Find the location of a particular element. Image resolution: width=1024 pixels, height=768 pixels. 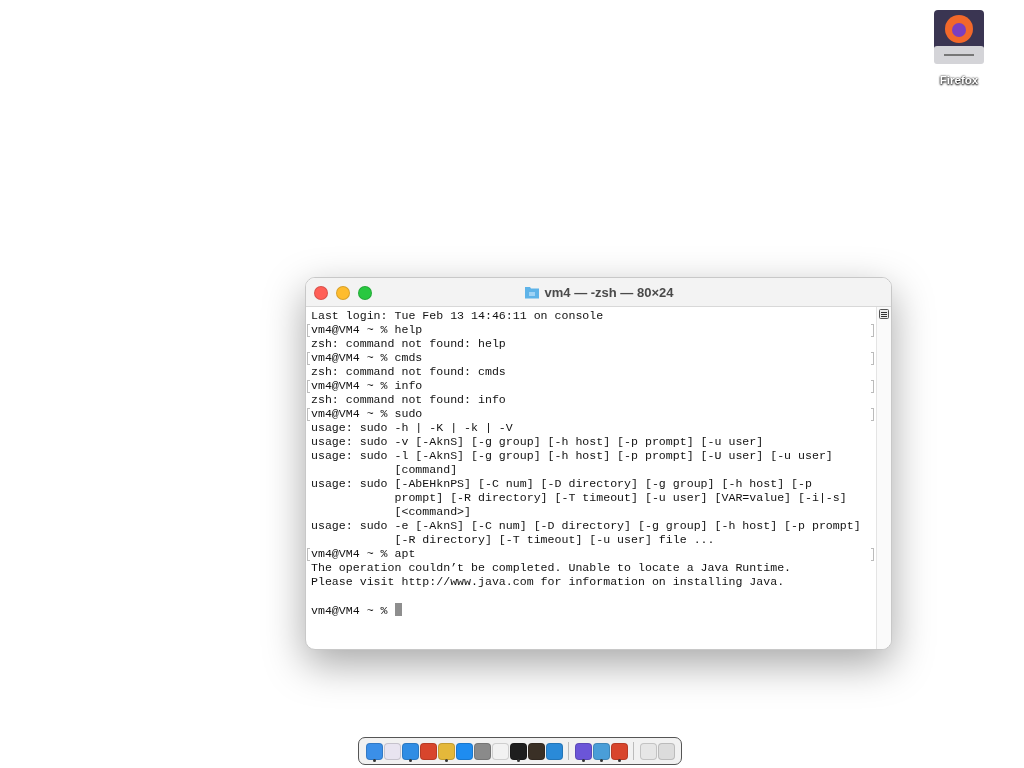

terminal-line: usage: sudo -h | -K | -k | -V is located at coordinates (412, 427).